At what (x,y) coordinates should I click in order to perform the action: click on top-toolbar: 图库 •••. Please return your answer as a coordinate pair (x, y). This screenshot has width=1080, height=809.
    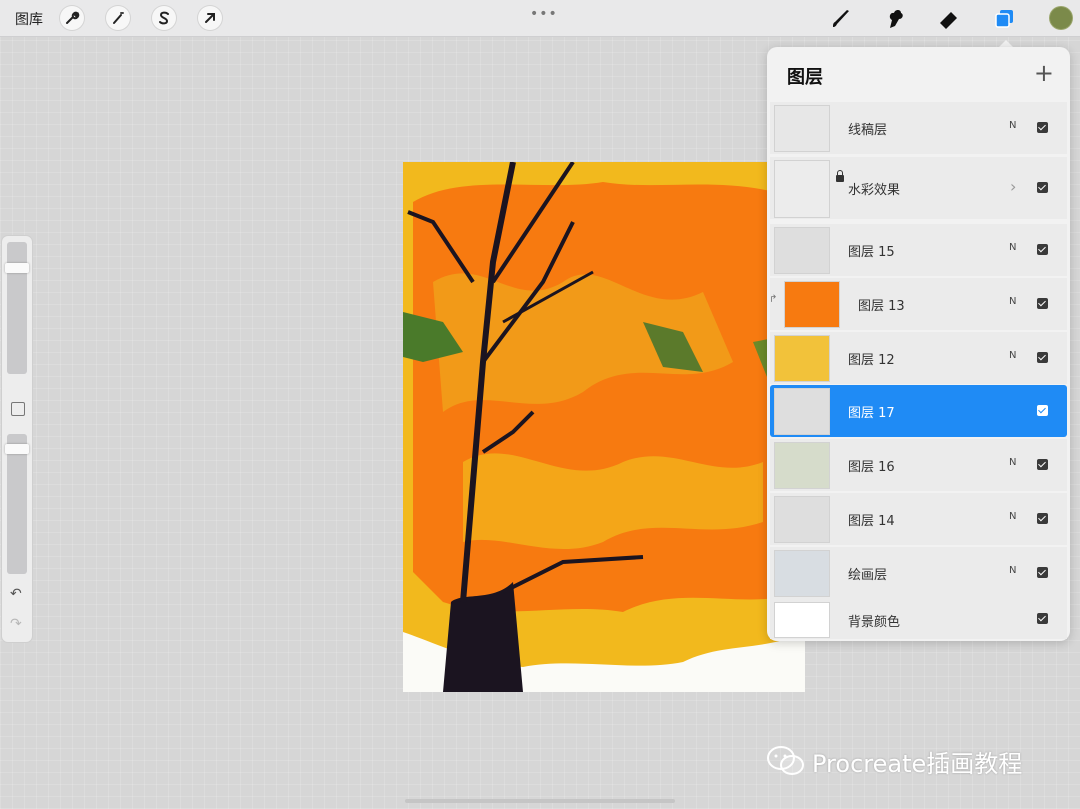
    Looking at the image, I should click on (540, 18).